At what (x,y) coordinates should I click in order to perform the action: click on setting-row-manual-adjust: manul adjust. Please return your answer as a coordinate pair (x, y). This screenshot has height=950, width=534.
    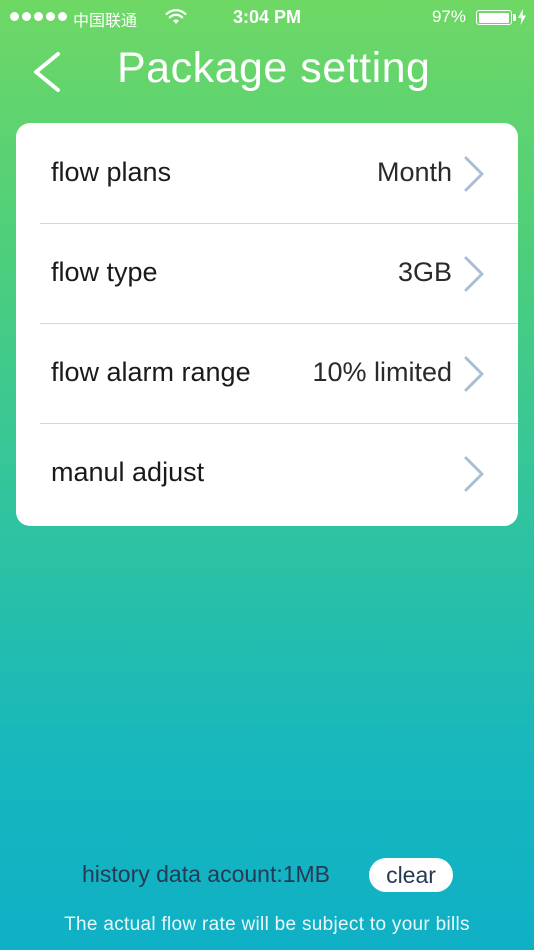
    Looking at the image, I should click on (267, 473).